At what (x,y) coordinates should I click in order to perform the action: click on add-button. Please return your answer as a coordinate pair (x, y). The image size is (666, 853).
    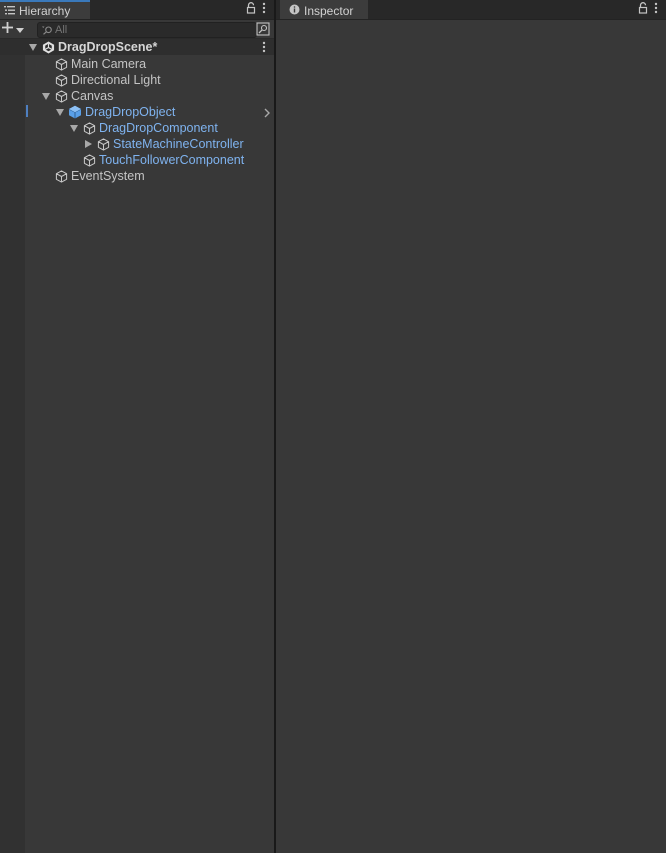
    Looking at the image, I should click on (15, 29).